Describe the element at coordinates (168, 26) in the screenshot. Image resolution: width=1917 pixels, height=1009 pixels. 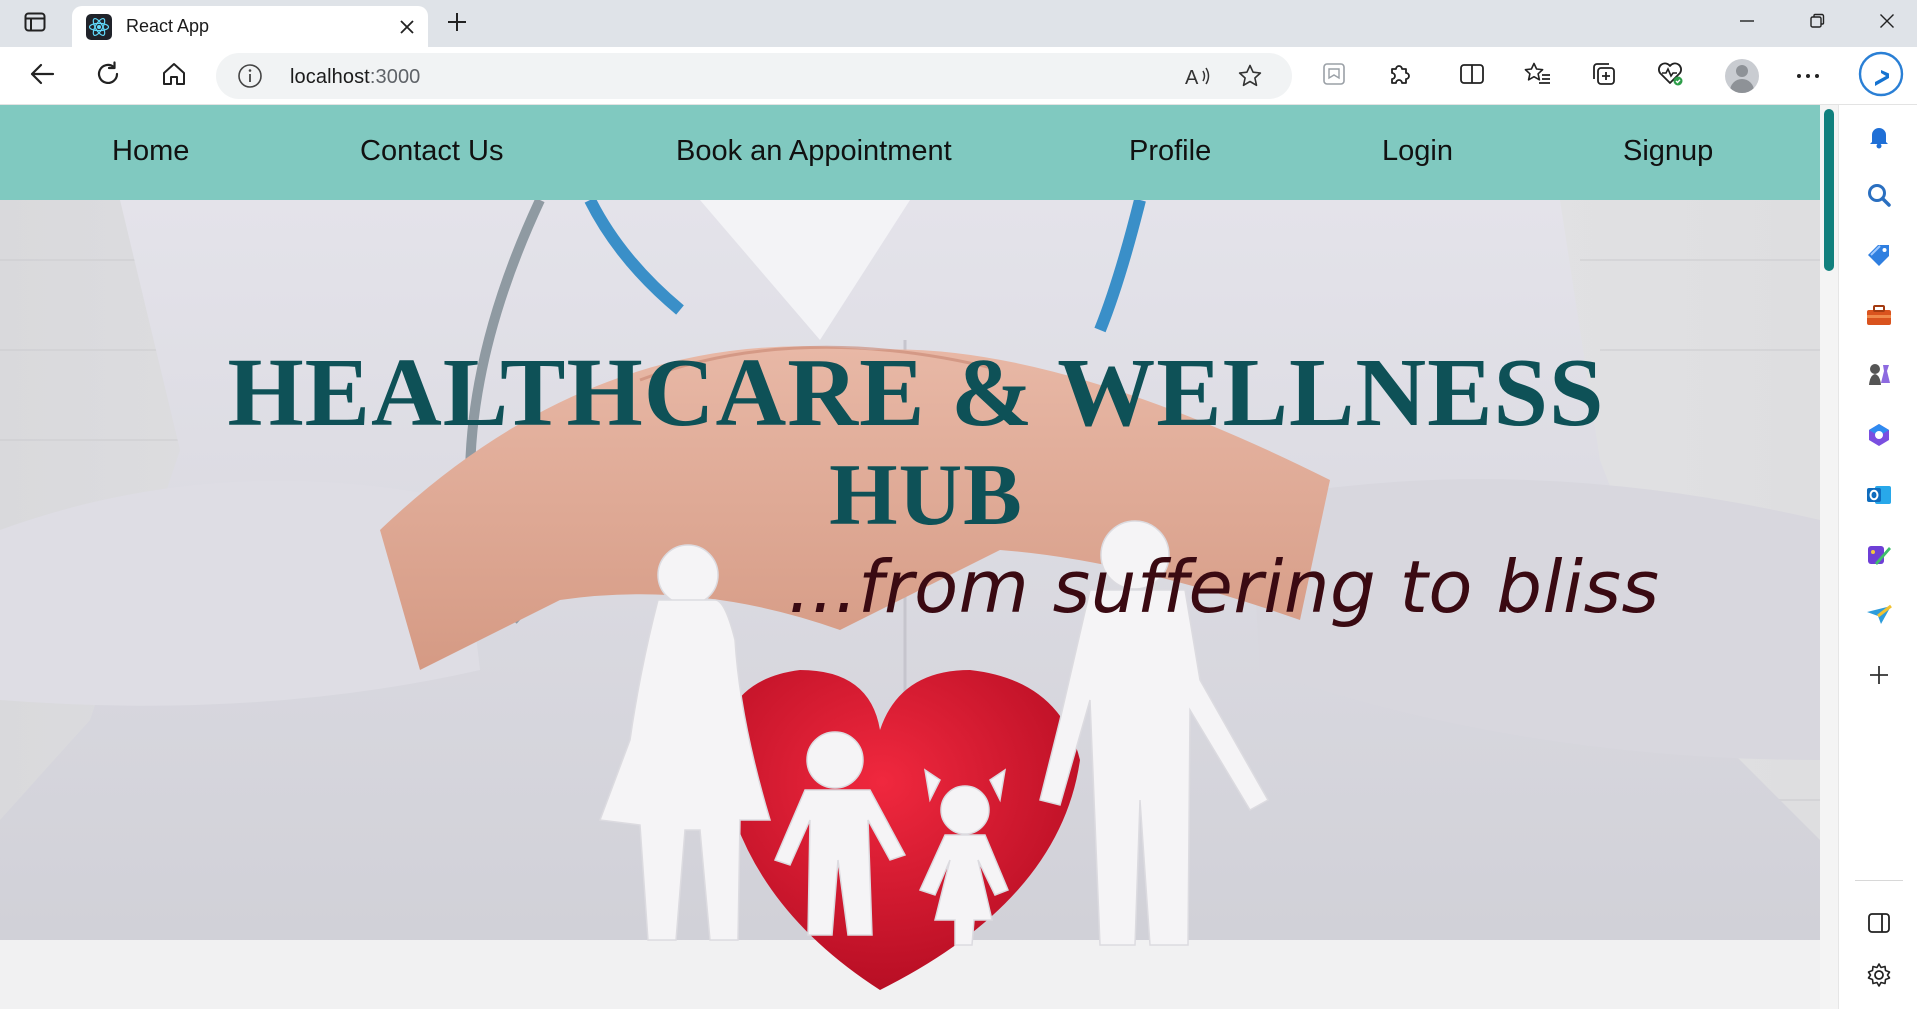
I see `tab-title: React App` at that location.